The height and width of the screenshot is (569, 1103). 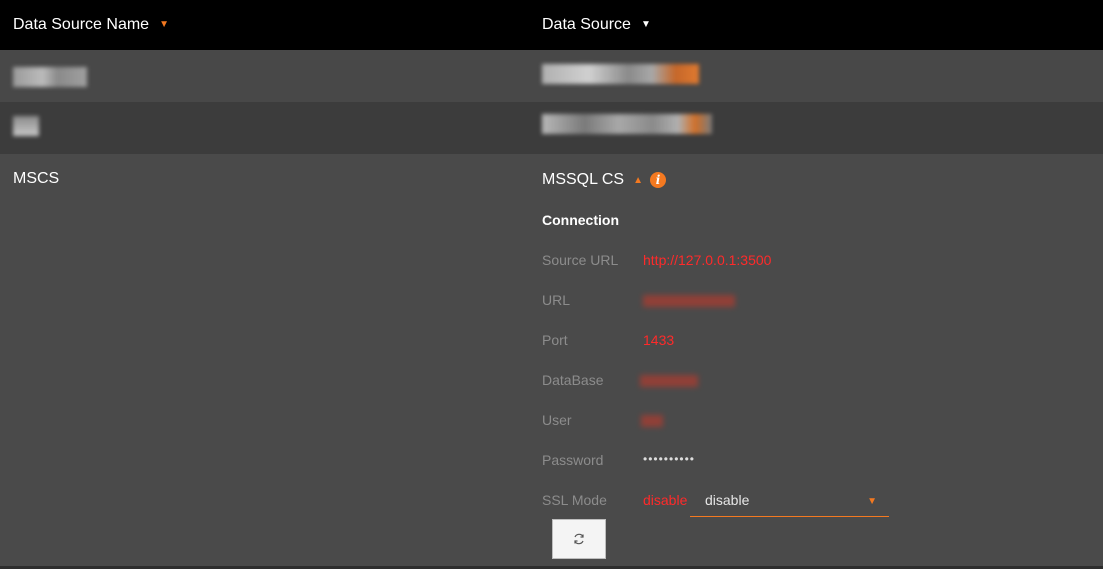 I want to click on column-header-data-source-name: Data Source Name ▼, so click(x=91, y=25).